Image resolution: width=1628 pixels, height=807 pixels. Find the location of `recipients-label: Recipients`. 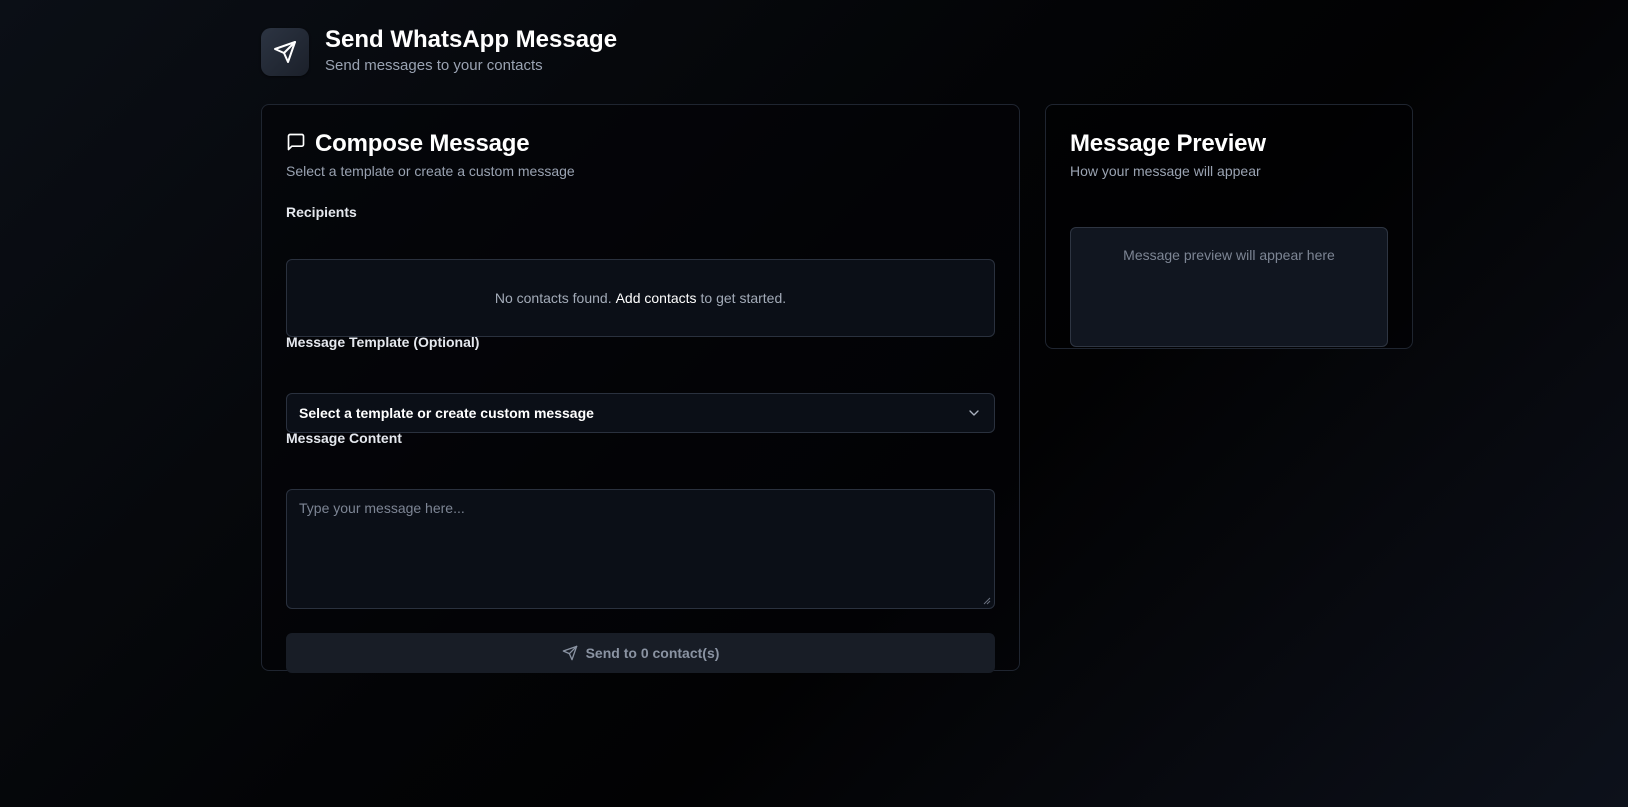

recipients-label: Recipients is located at coordinates (321, 212).